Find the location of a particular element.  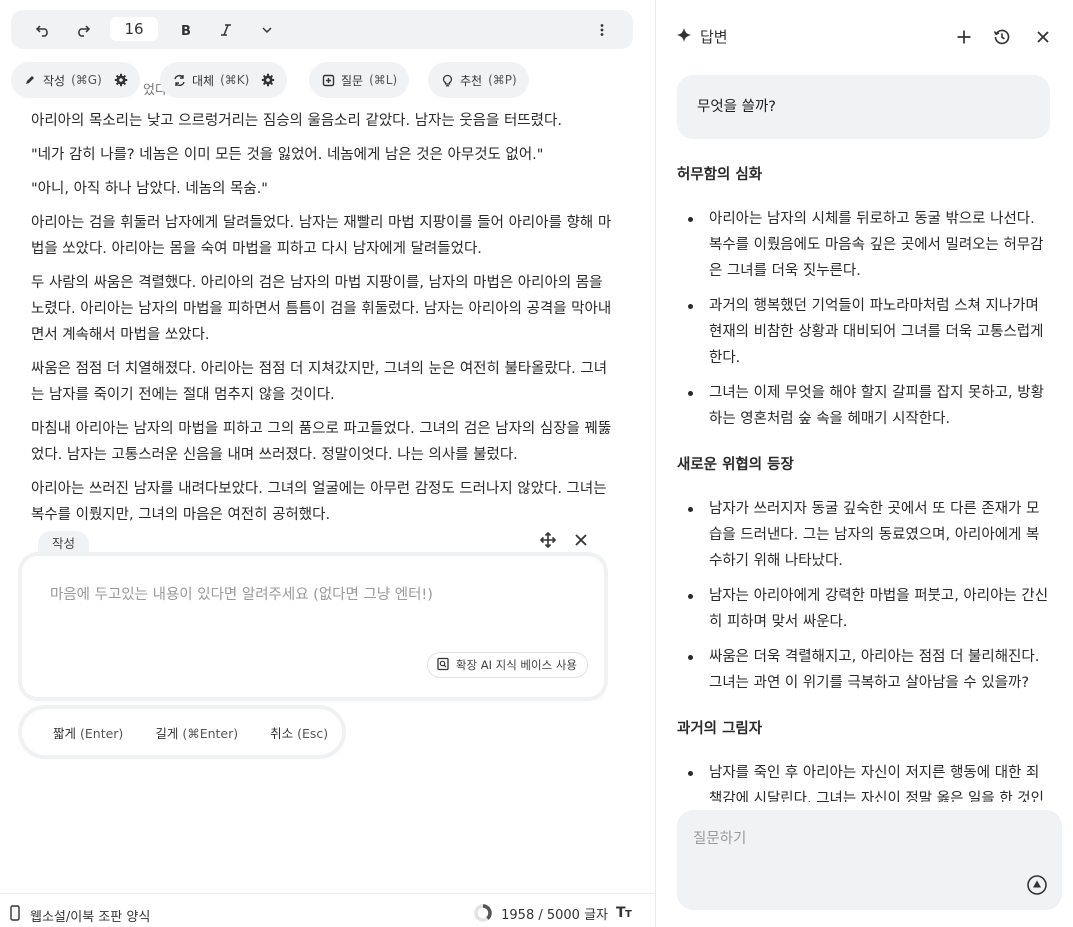

lightbulb-icon is located at coordinates (447, 80).